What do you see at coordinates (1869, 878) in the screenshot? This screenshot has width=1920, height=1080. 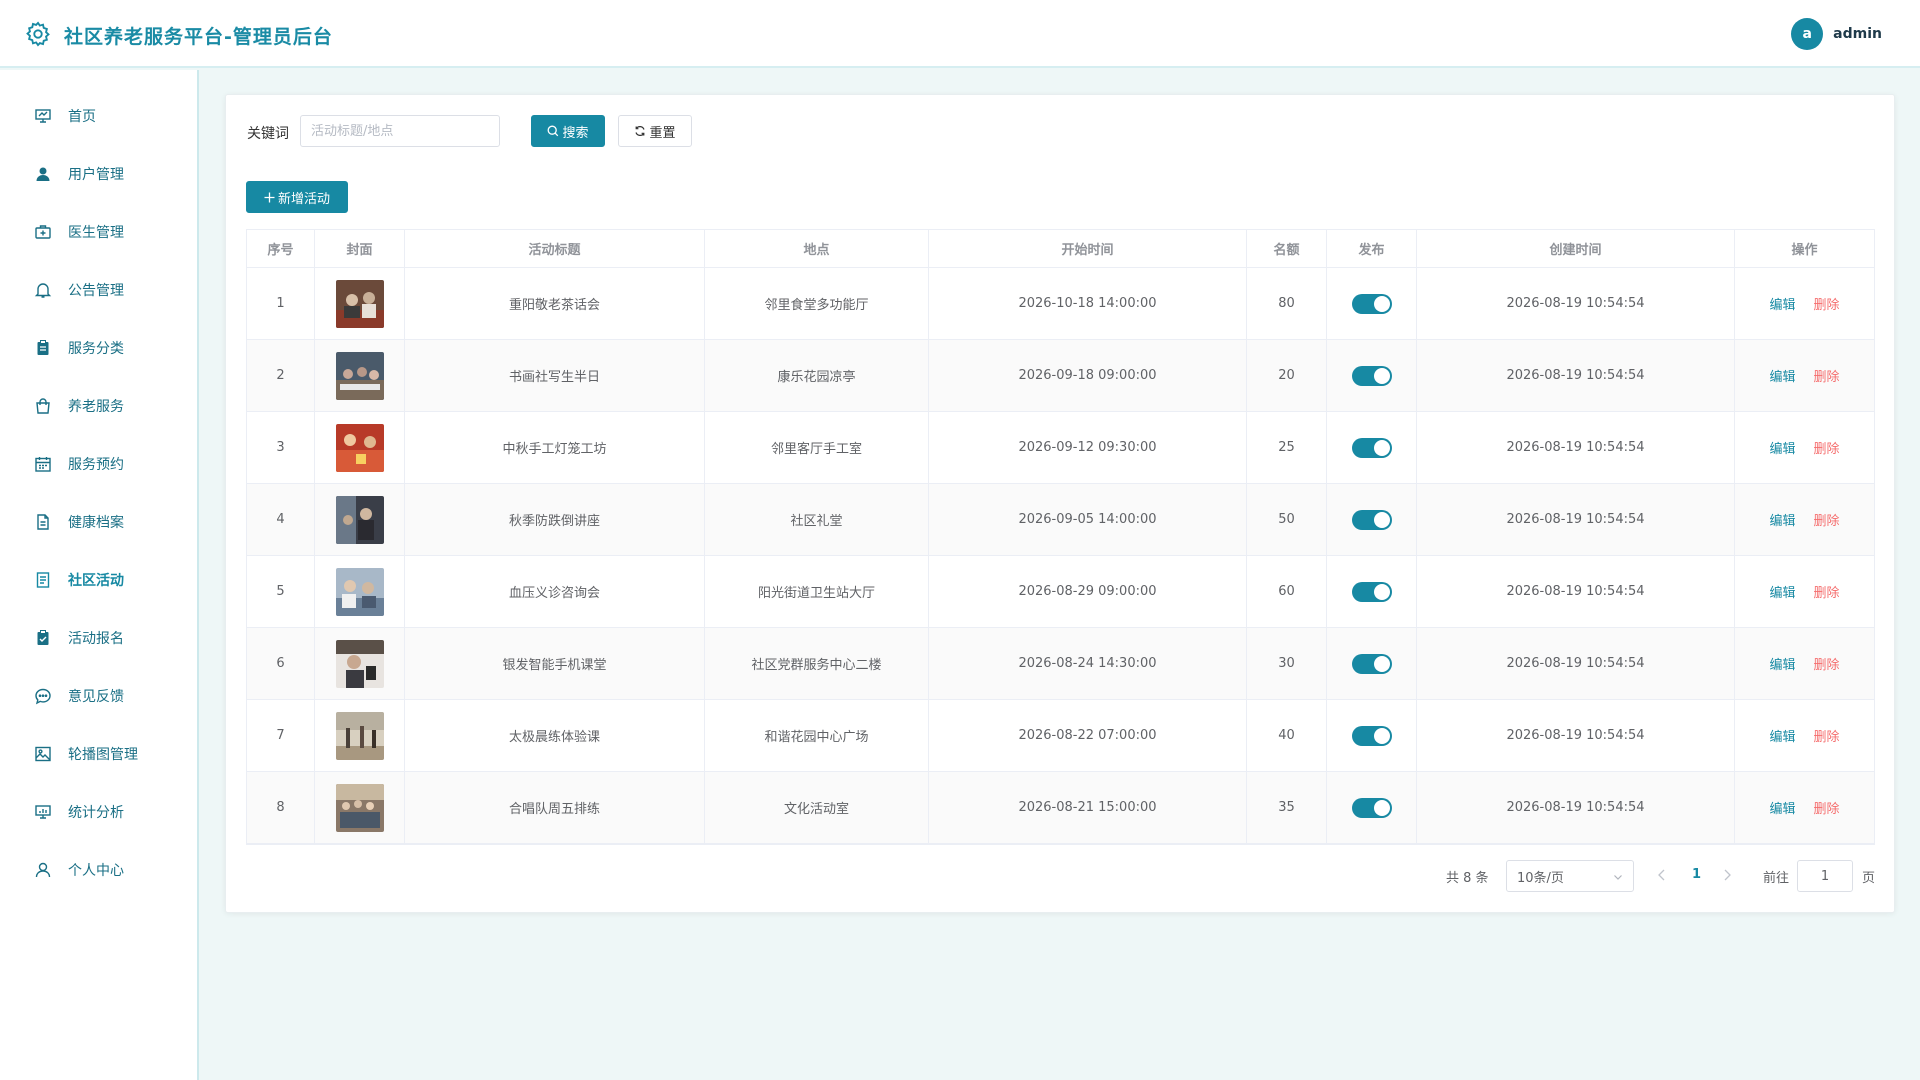 I see `page-suffix: 页` at bounding box center [1869, 878].